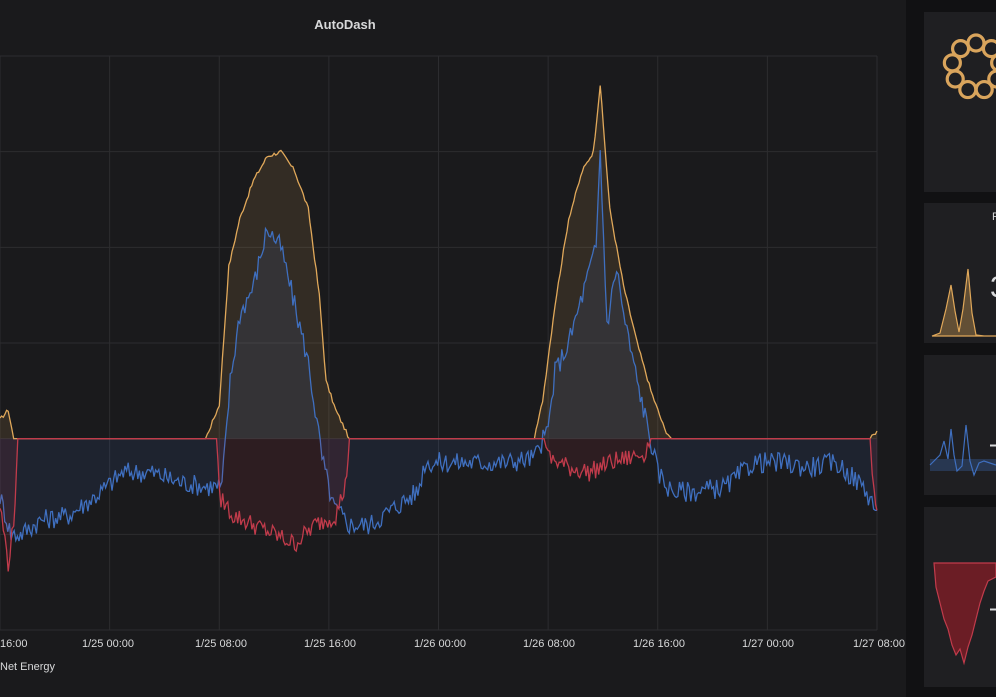  I want to click on sparkline-net, so click(964, 614).